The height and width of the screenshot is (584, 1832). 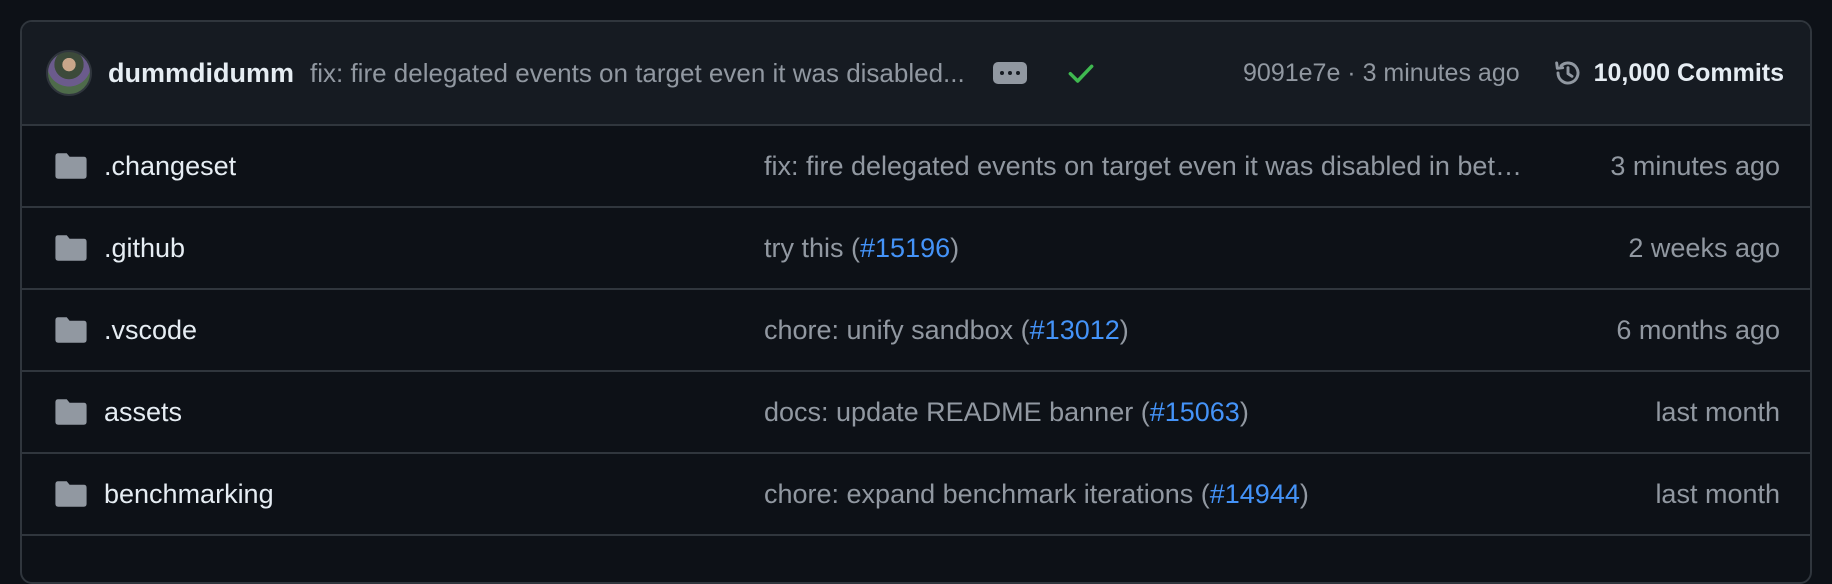 What do you see at coordinates (957, 412) in the screenshot?
I see `commit-message-text: docs: update README banner (` at bounding box center [957, 412].